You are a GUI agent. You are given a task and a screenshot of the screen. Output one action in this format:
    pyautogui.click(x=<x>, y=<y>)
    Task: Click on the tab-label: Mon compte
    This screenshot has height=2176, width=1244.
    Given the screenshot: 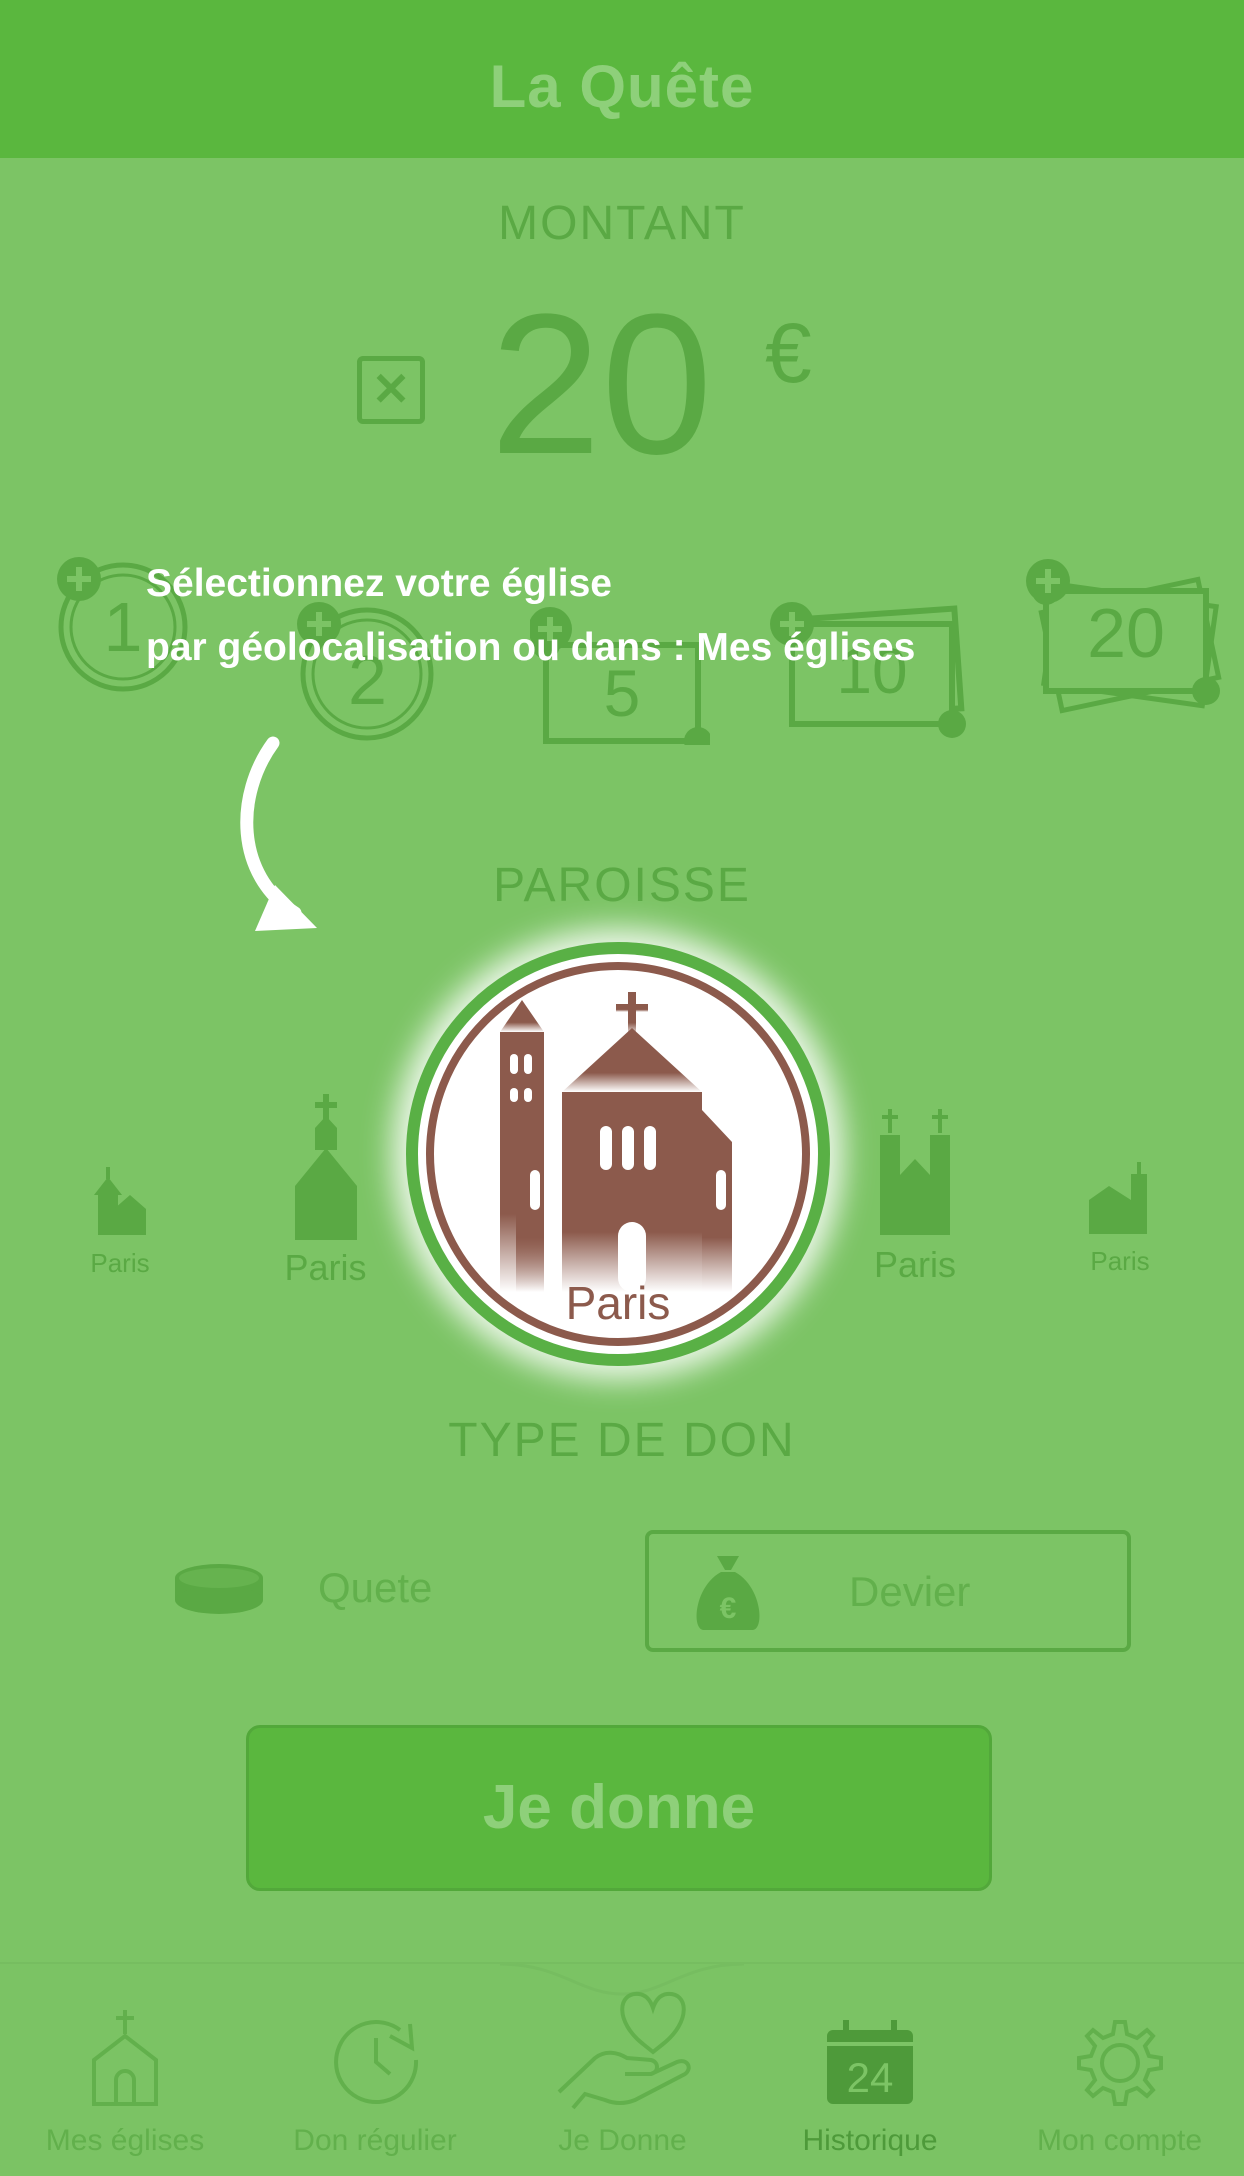 What is the action you would take?
    pyautogui.click(x=1119, y=2140)
    